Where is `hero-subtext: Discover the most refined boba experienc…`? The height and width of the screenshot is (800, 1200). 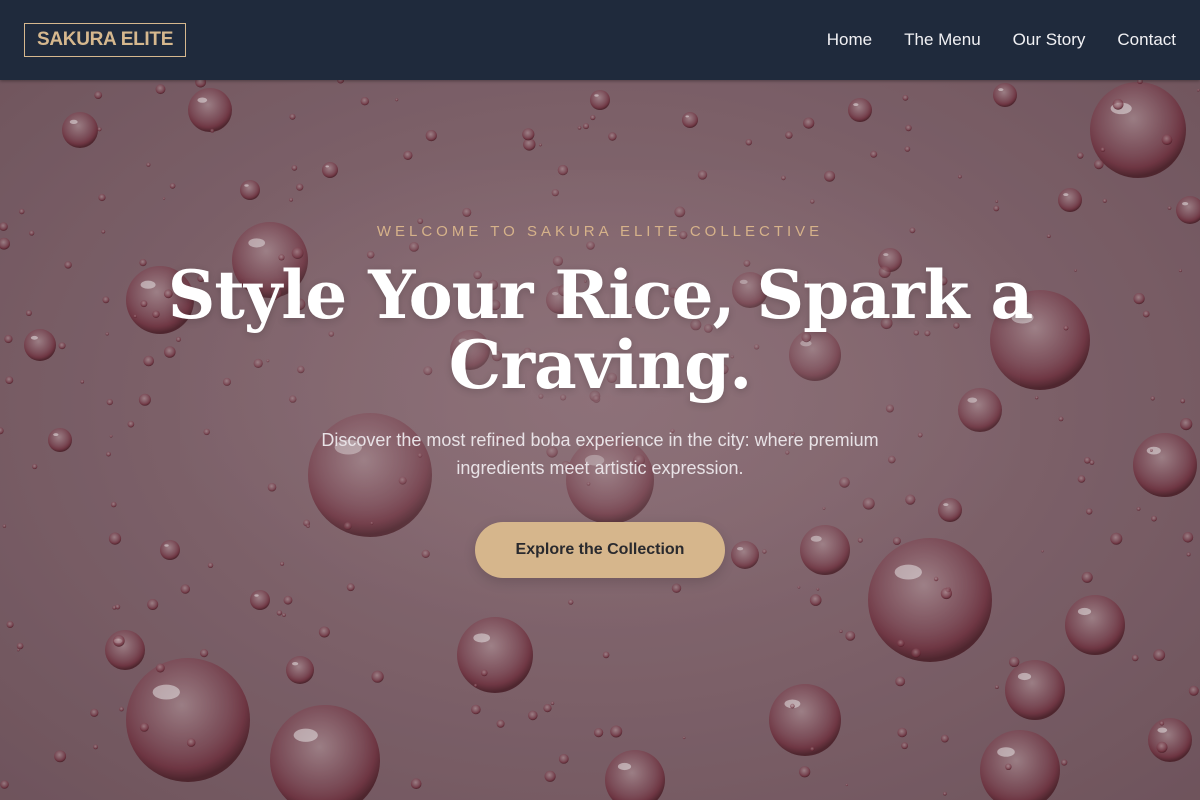 hero-subtext: Discover the most refined boba experienc… is located at coordinates (600, 454).